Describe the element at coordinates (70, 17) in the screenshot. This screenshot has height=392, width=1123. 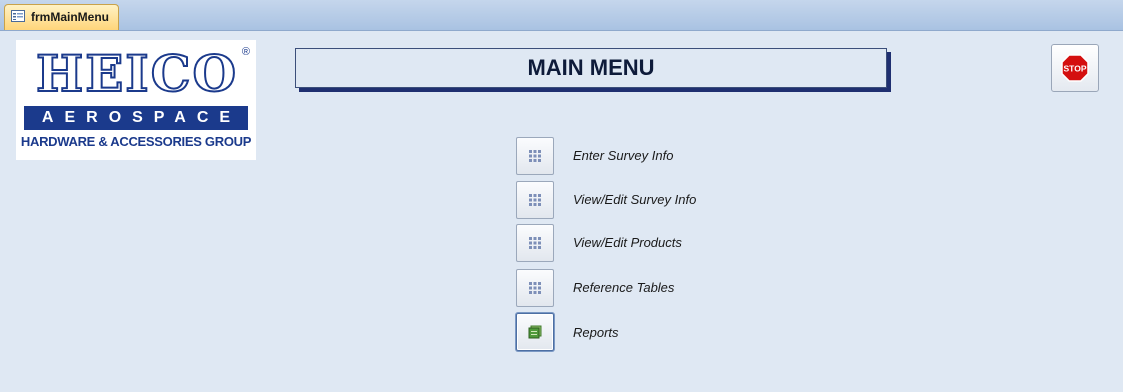
I see `tab-label: frmMainMenu` at that location.